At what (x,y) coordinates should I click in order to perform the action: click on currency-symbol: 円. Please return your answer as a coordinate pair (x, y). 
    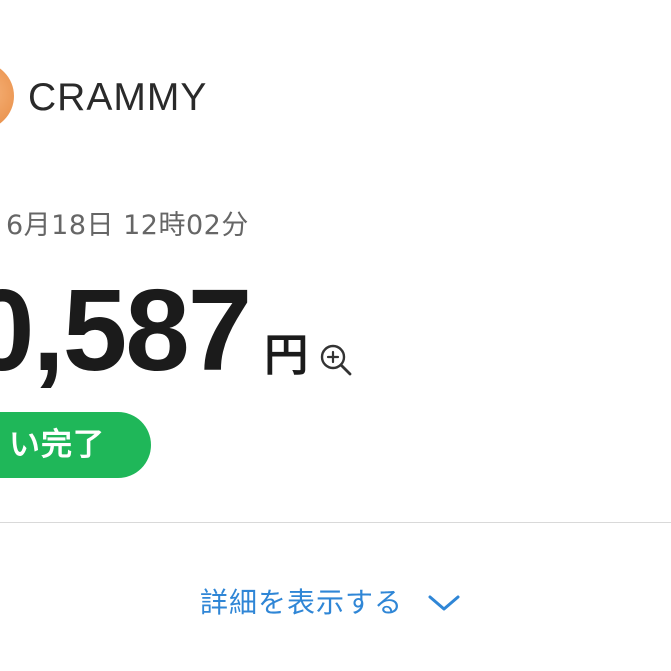
    Looking at the image, I should click on (286, 355).